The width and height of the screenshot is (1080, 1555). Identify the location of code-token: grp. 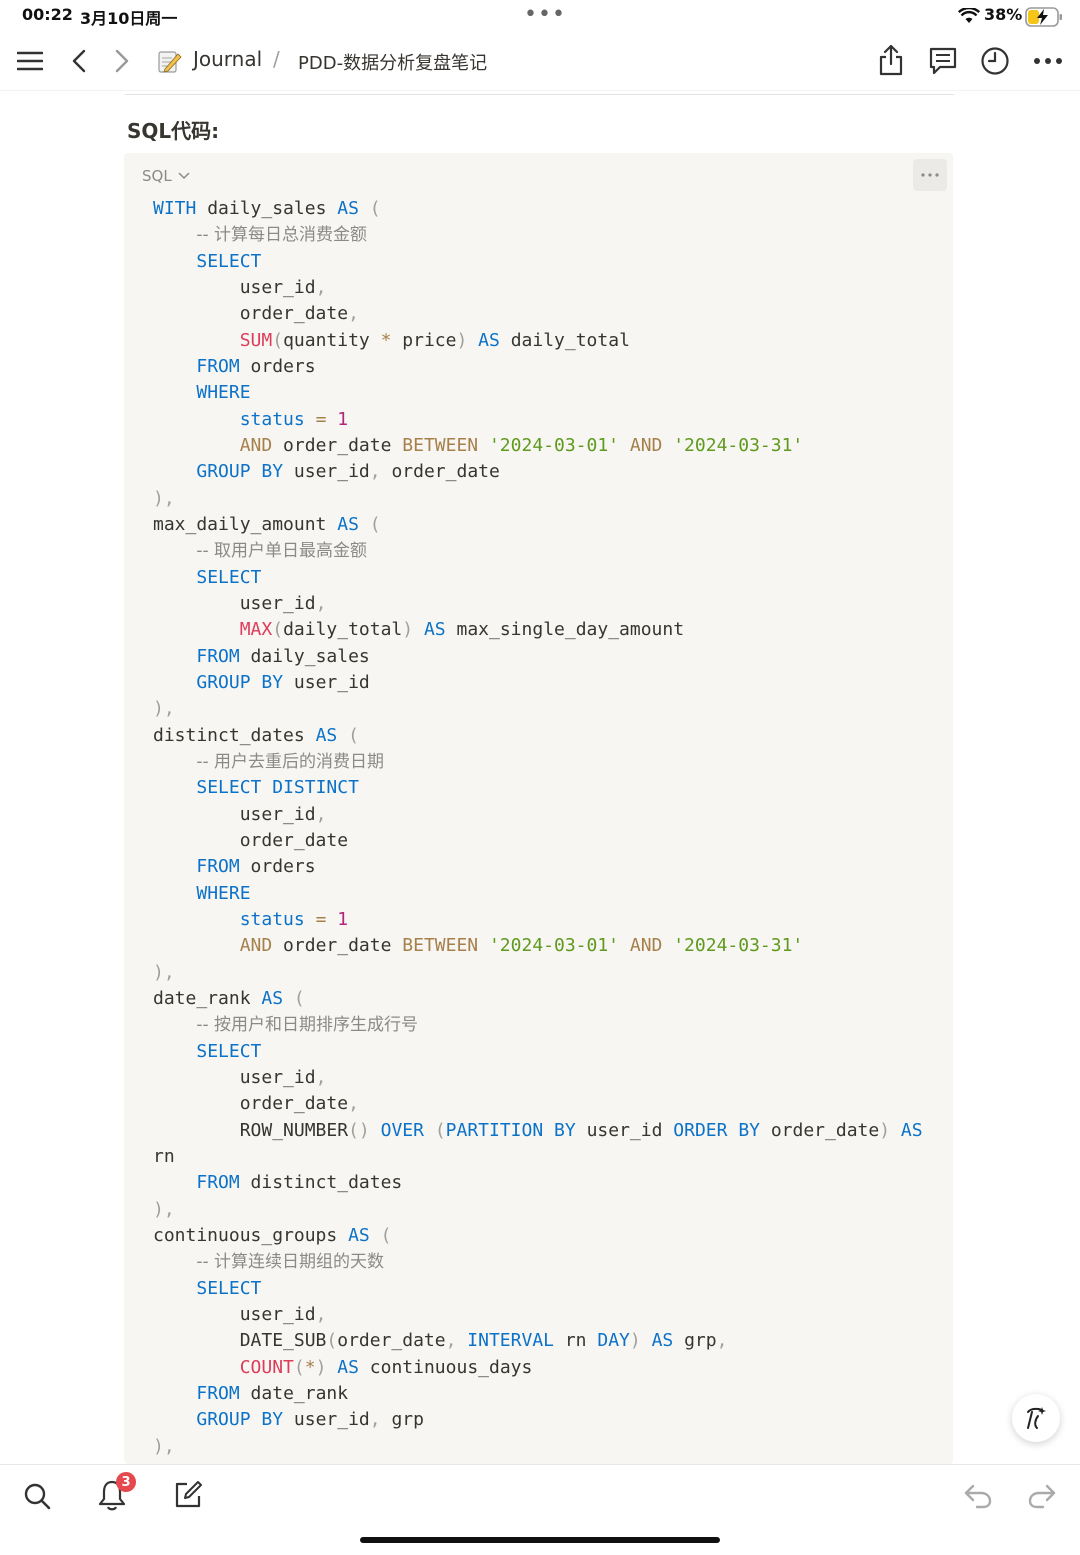
(695, 1341).